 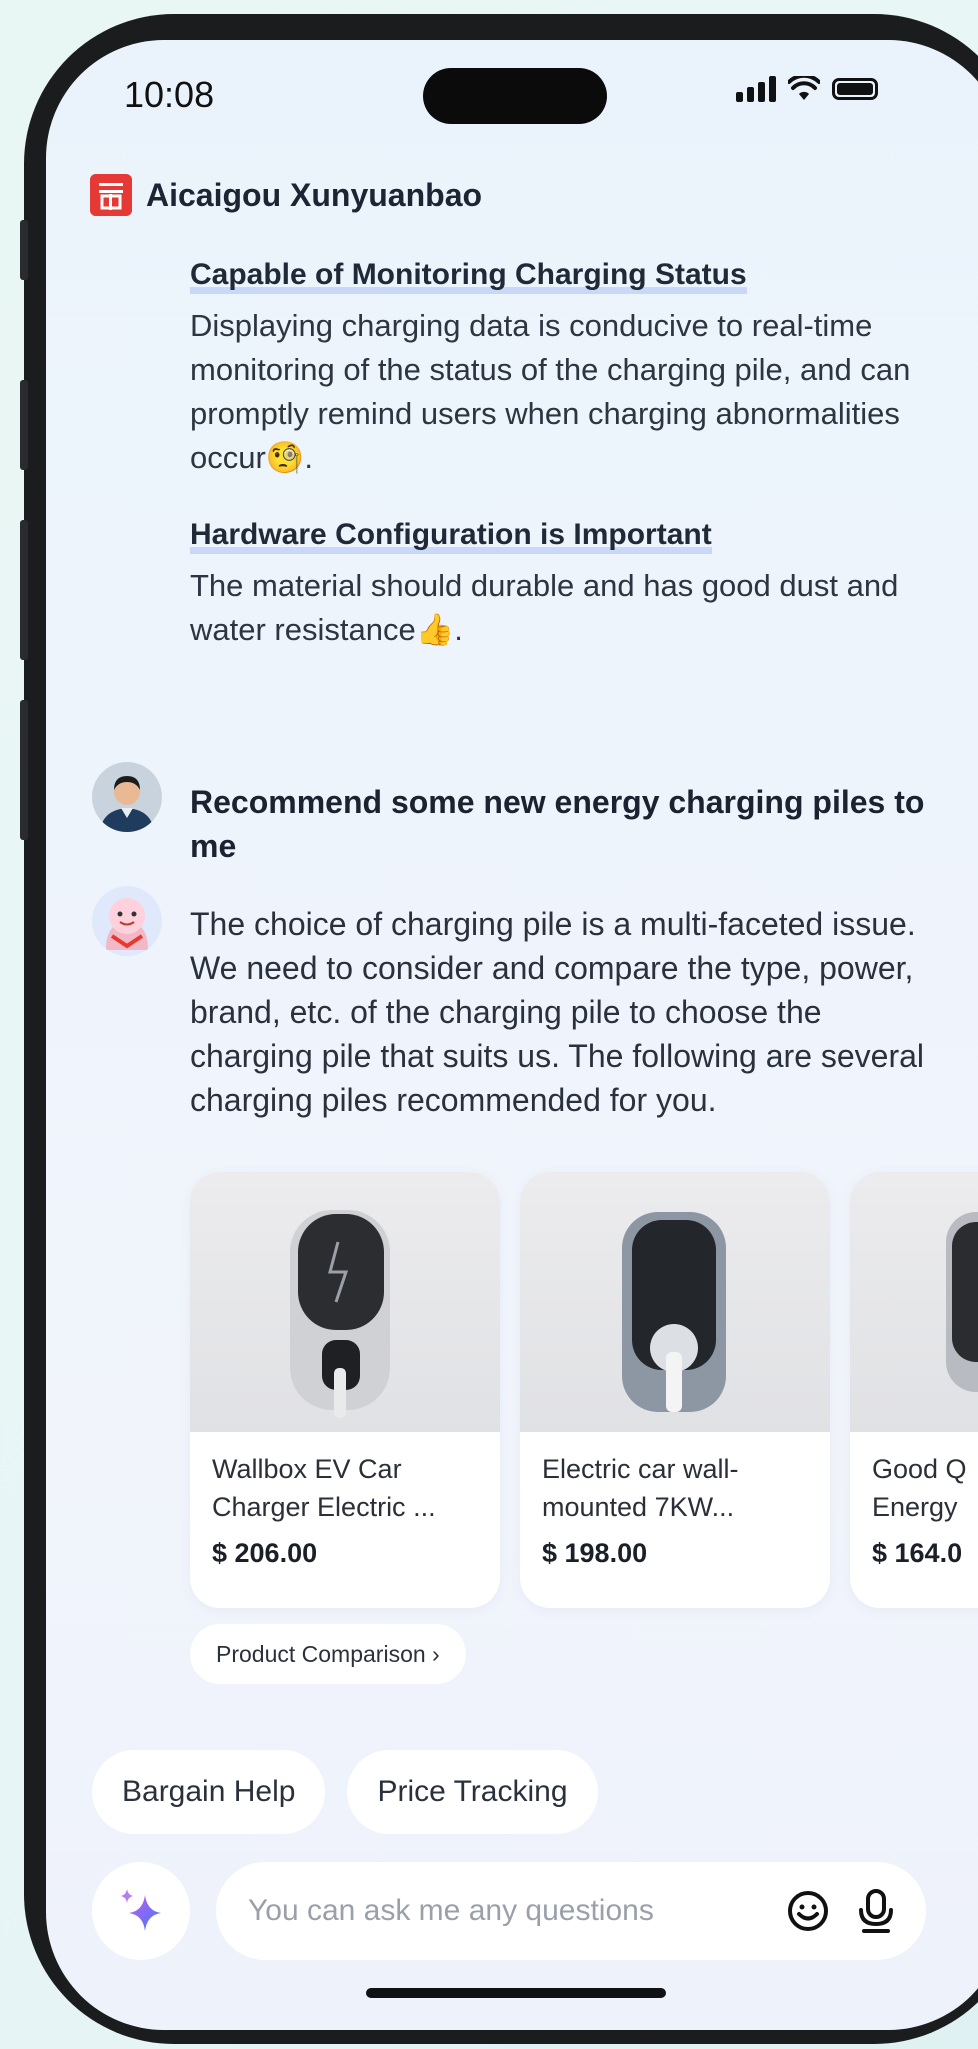 What do you see at coordinates (307, 1469) in the screenshot?
I see `product-title: Wallbox EV Car` at bounding box center [307, 1469].